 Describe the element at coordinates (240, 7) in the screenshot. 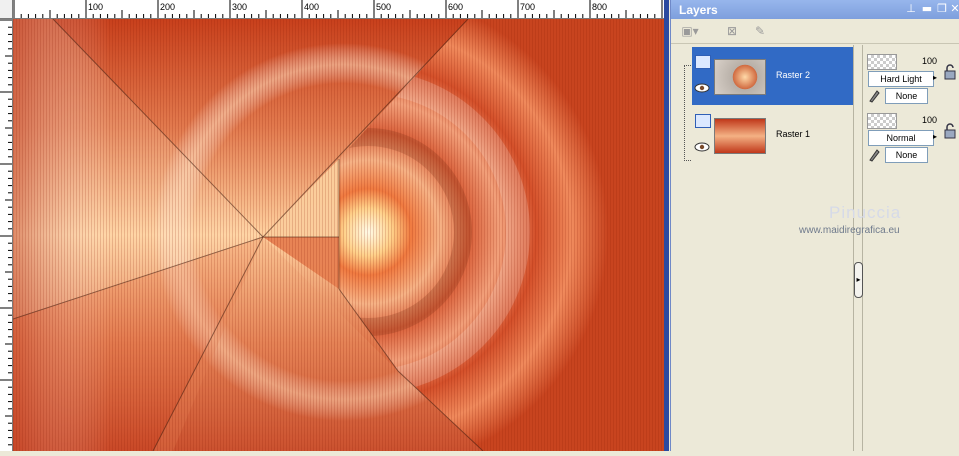

I see `ruler-label: 300` at that location.